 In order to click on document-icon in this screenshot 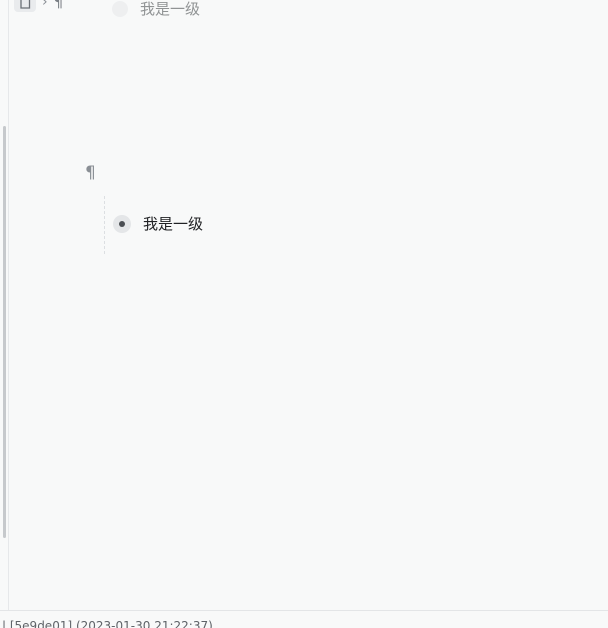, I will do `click(25, 4)`.